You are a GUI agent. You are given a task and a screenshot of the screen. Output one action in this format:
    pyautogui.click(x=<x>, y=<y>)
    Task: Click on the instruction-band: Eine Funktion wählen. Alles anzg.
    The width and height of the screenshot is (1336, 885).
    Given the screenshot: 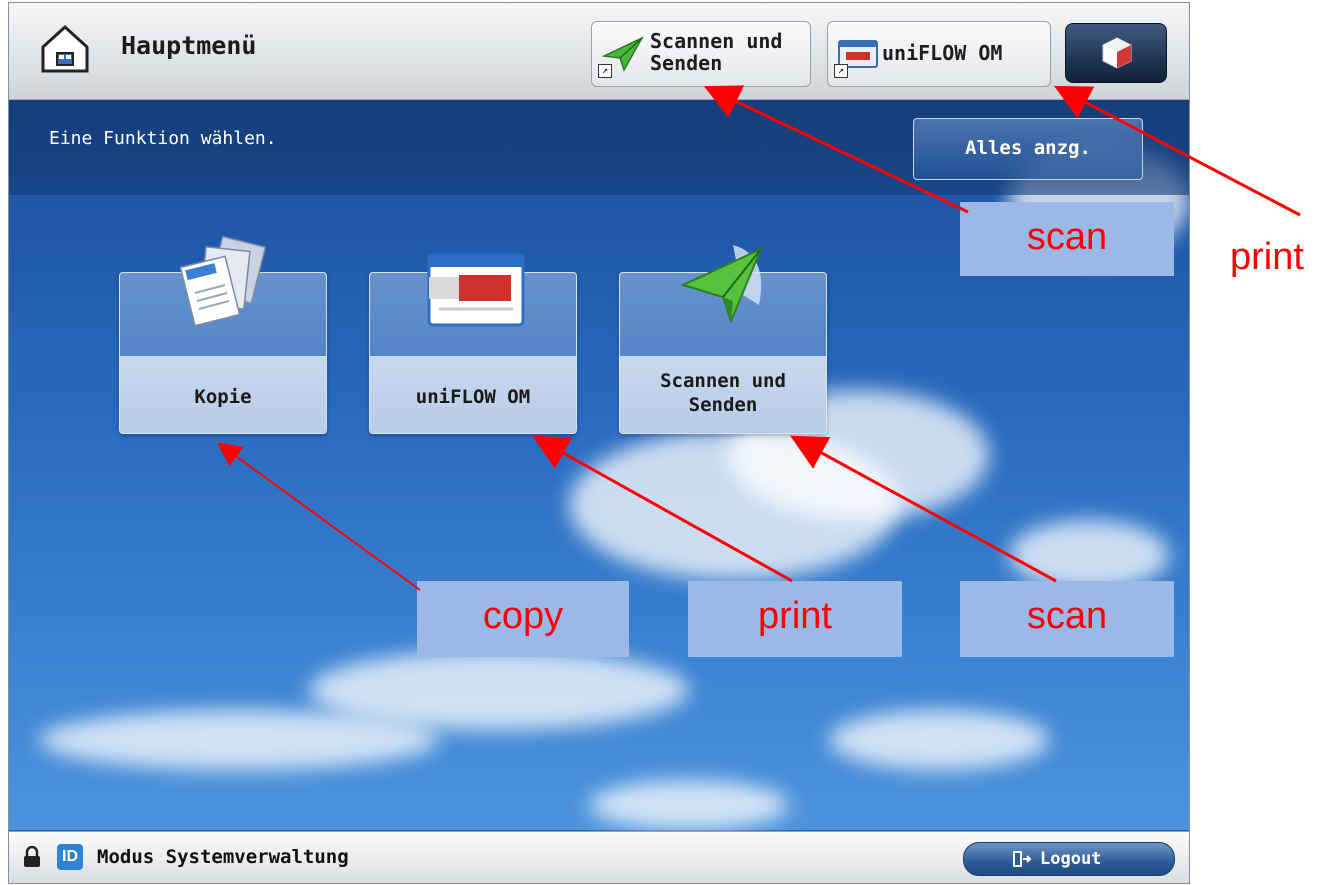 What is the action you would take?
    pyautogui.click(x=599, y=147)
    